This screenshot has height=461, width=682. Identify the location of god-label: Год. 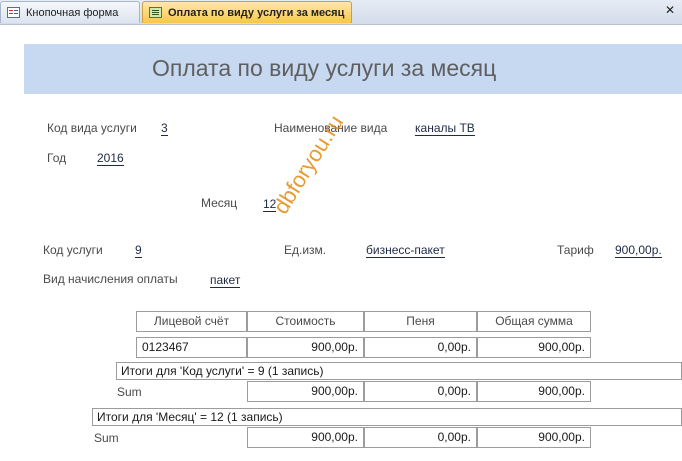
(57, 158).